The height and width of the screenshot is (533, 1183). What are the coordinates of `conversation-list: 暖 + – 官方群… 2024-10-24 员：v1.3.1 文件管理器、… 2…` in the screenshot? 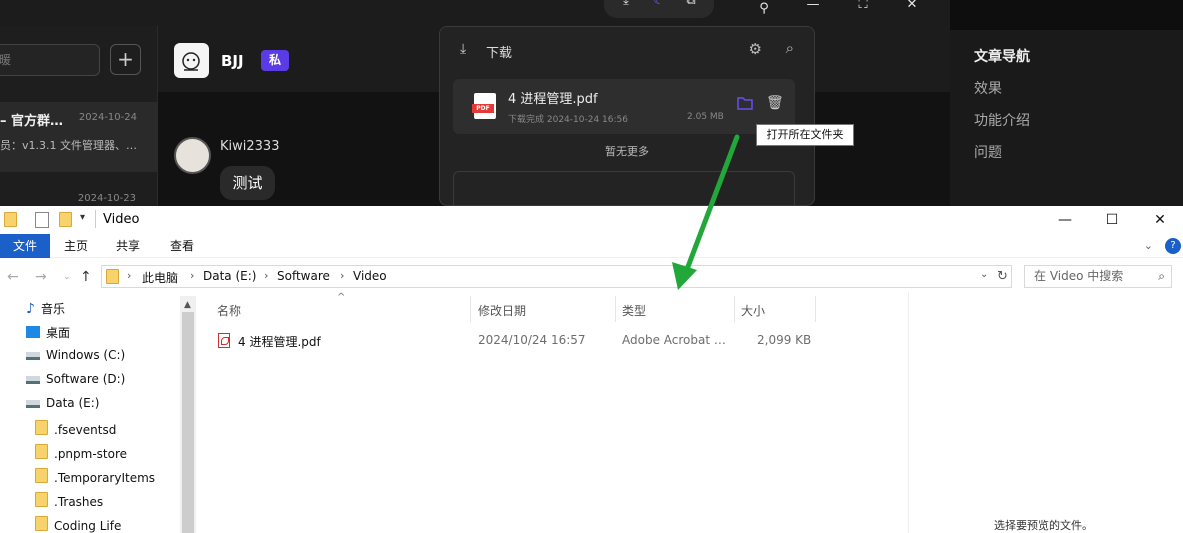 It's located at (79, 116).